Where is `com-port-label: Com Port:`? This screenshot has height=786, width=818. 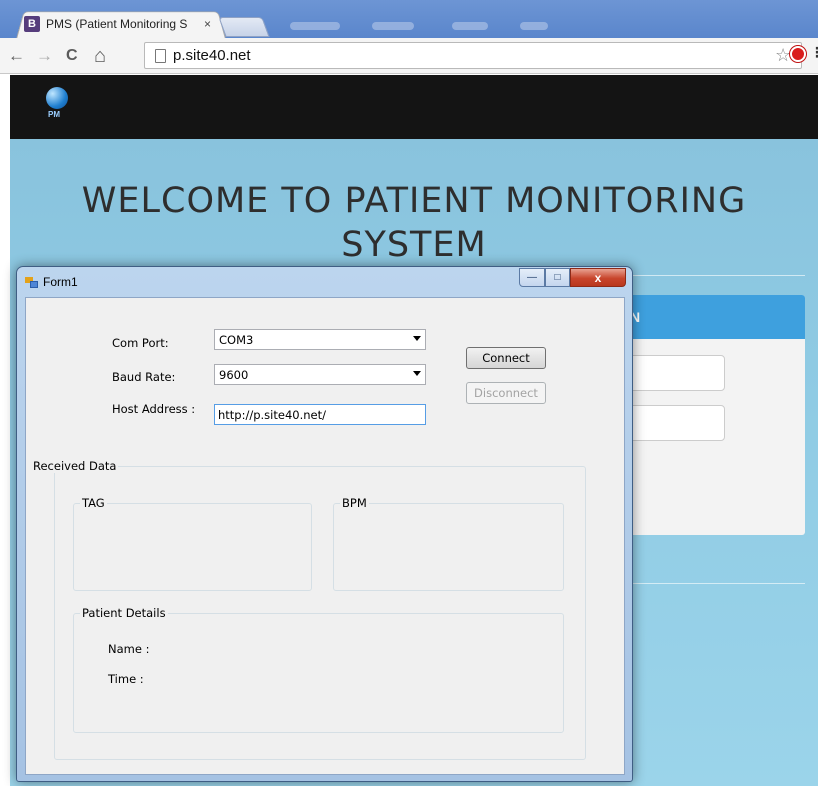 com-port-label: Com Port: is located at coordinates (140, 343).